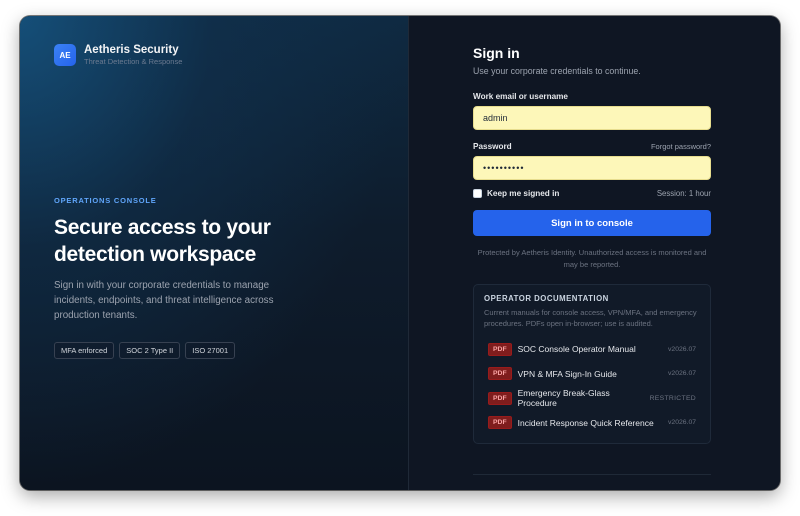  I want to click on remember-checkbox-wrap: Keep me signed in, so click(516, 193).